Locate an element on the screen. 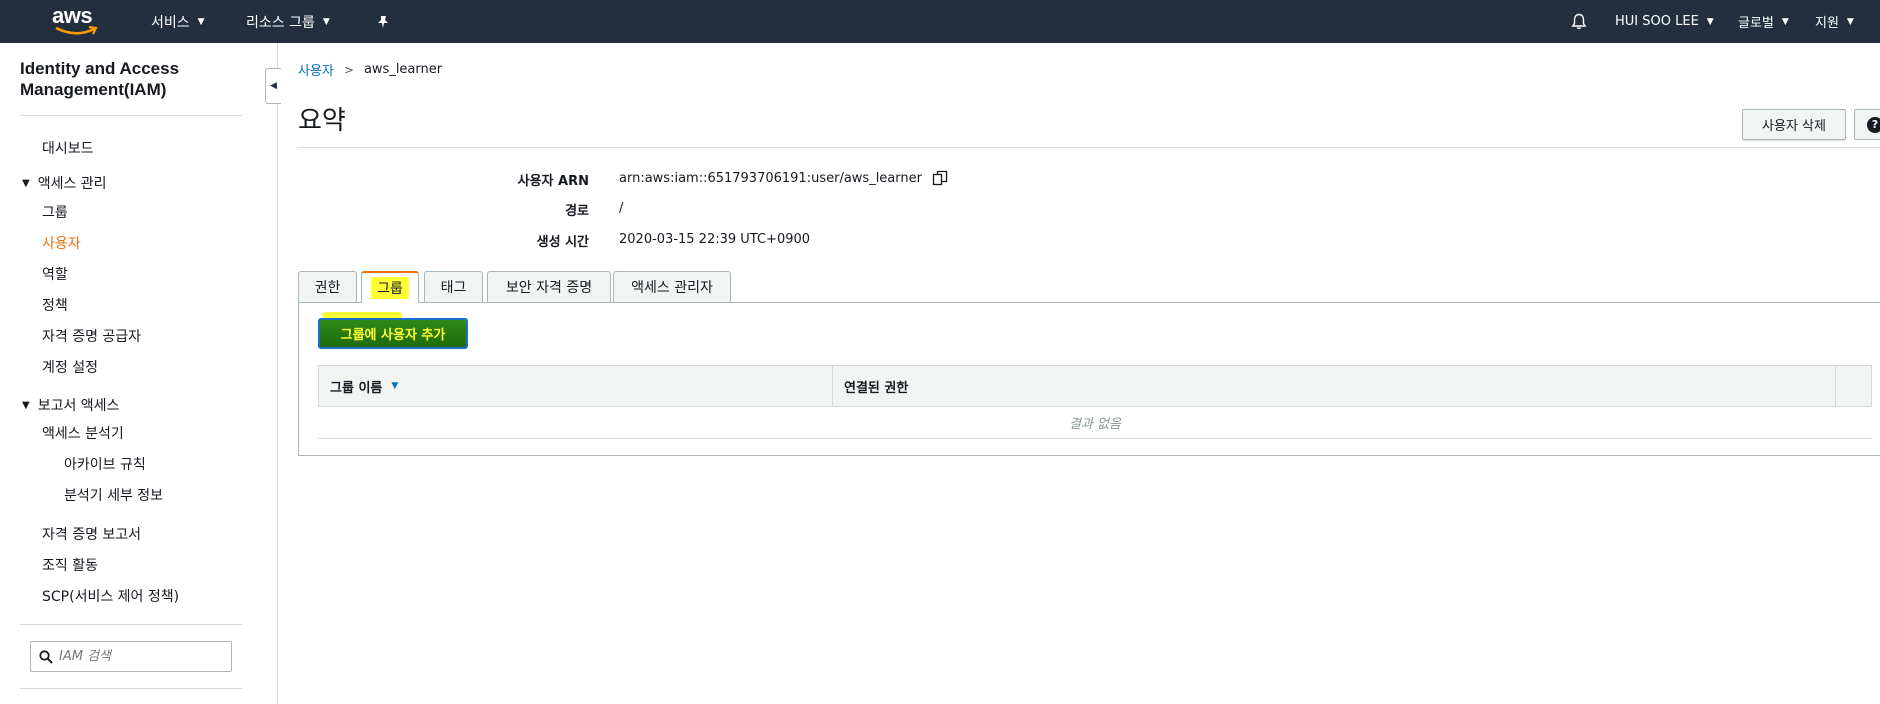 The image size is (1880, 704). help-button: ? is located at coordinates (1867, 124).